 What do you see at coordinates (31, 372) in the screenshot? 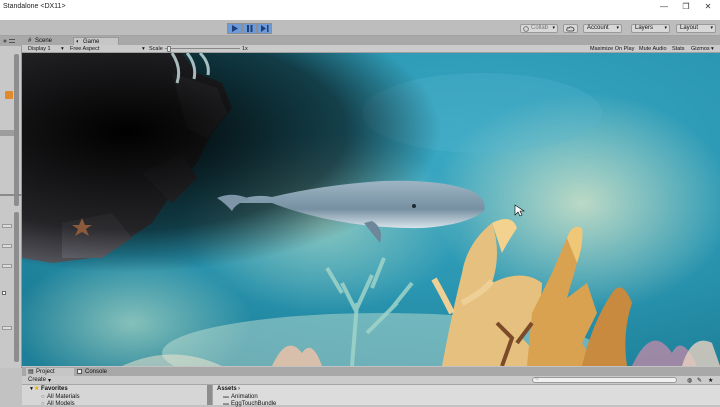
I see `folder-icon: ▤` at bounding box center [31, 372].